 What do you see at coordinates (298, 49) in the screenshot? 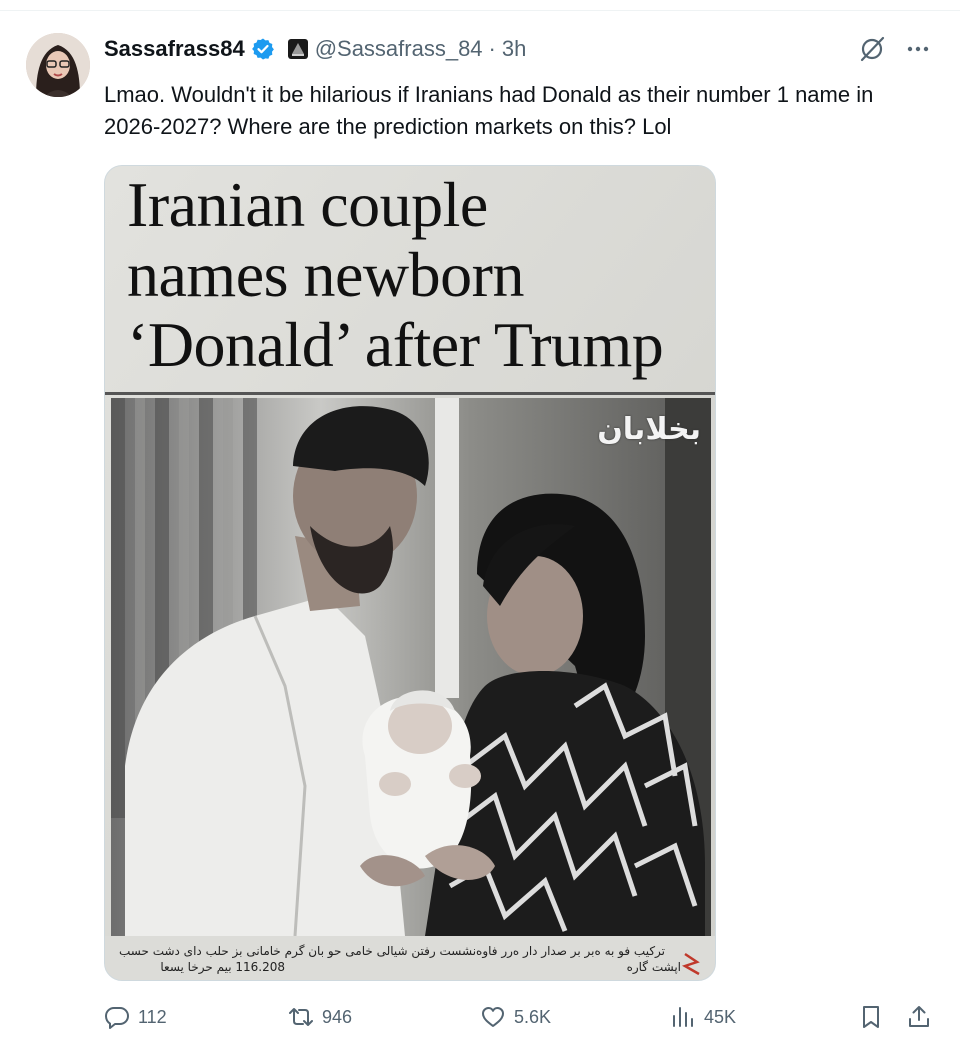
I see `affiliate-badge-icon` at bounding box center [298, 49].